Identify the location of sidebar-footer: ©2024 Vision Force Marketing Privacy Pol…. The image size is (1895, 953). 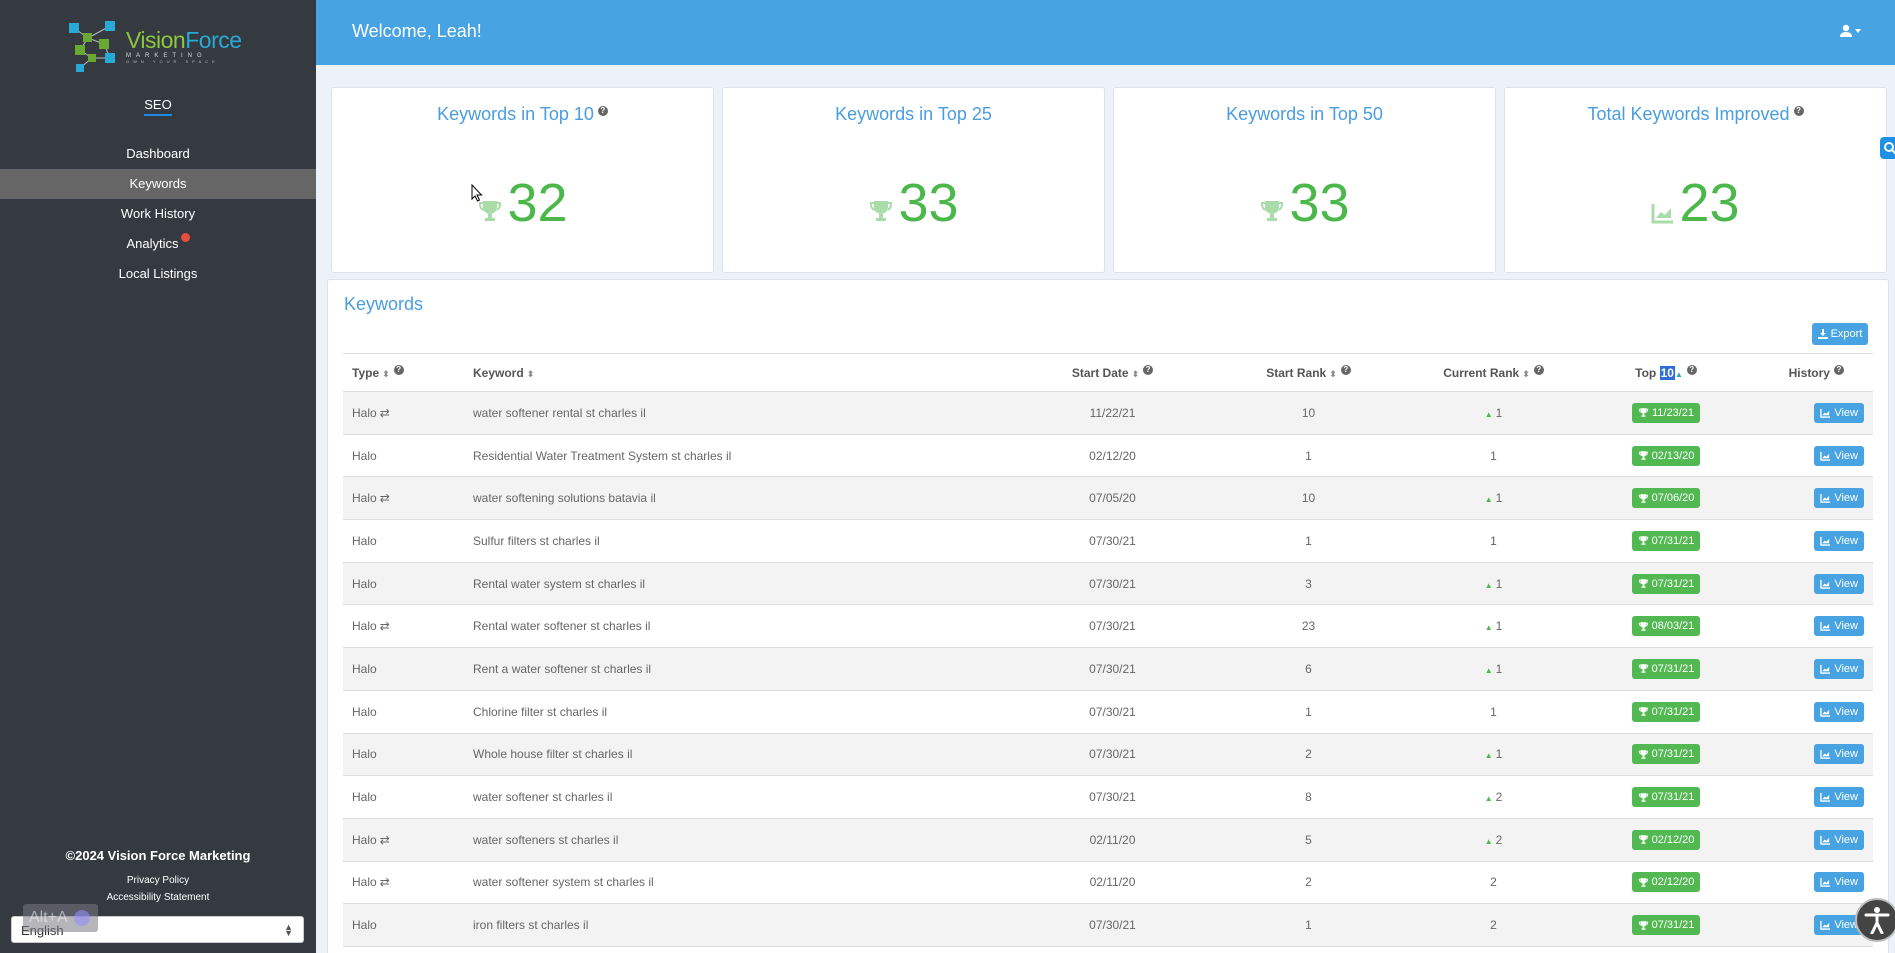
(158, 878).